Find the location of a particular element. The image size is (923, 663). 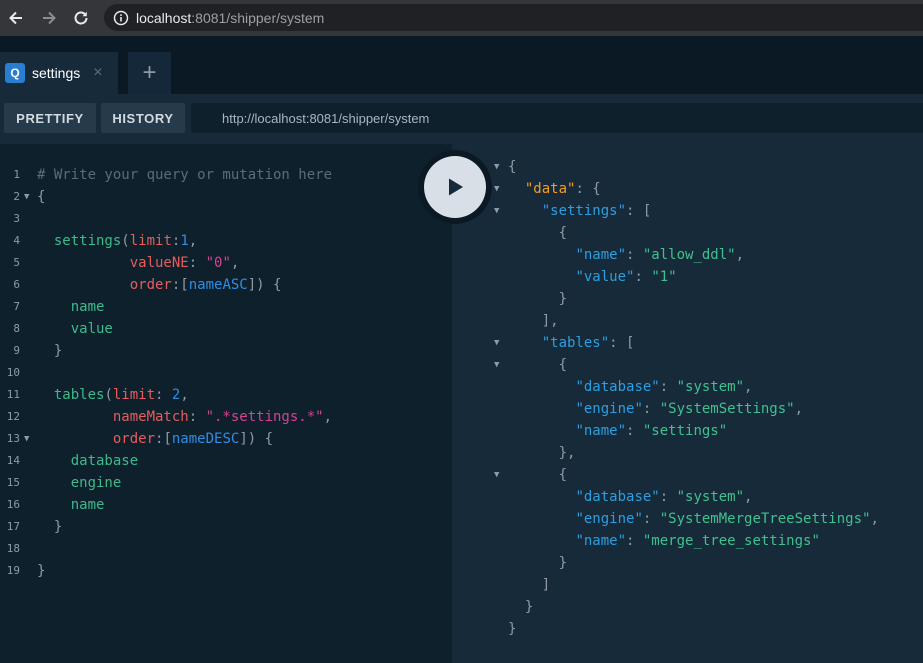

code-token: ]) { is located at coordinates (256, 439).